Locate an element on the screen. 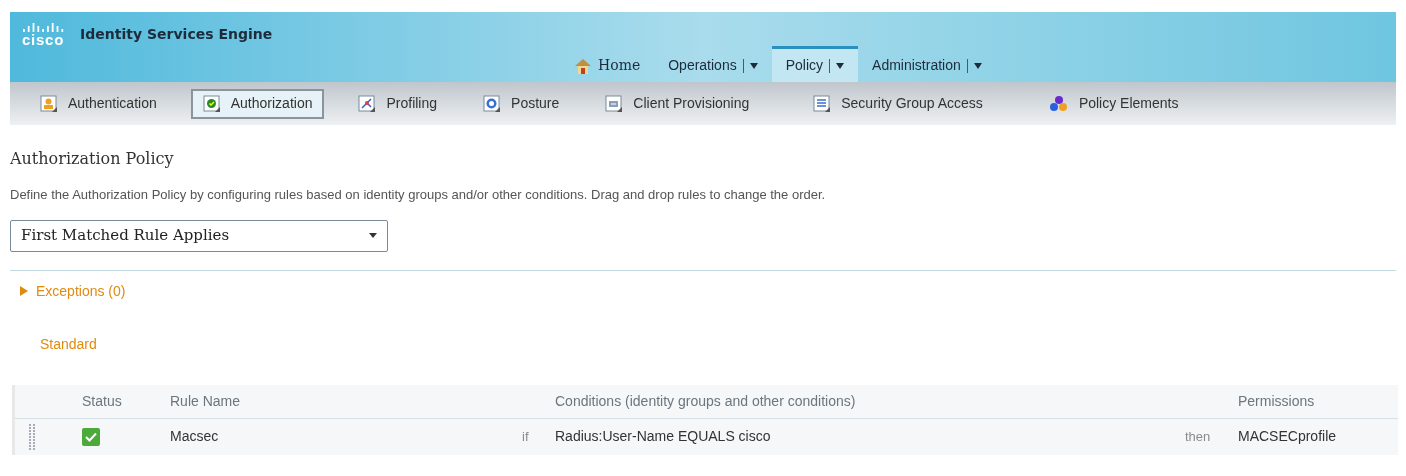 This screenshot has height=476, width=1406. column-header: Rule Name is located at coordinates (206, 401).